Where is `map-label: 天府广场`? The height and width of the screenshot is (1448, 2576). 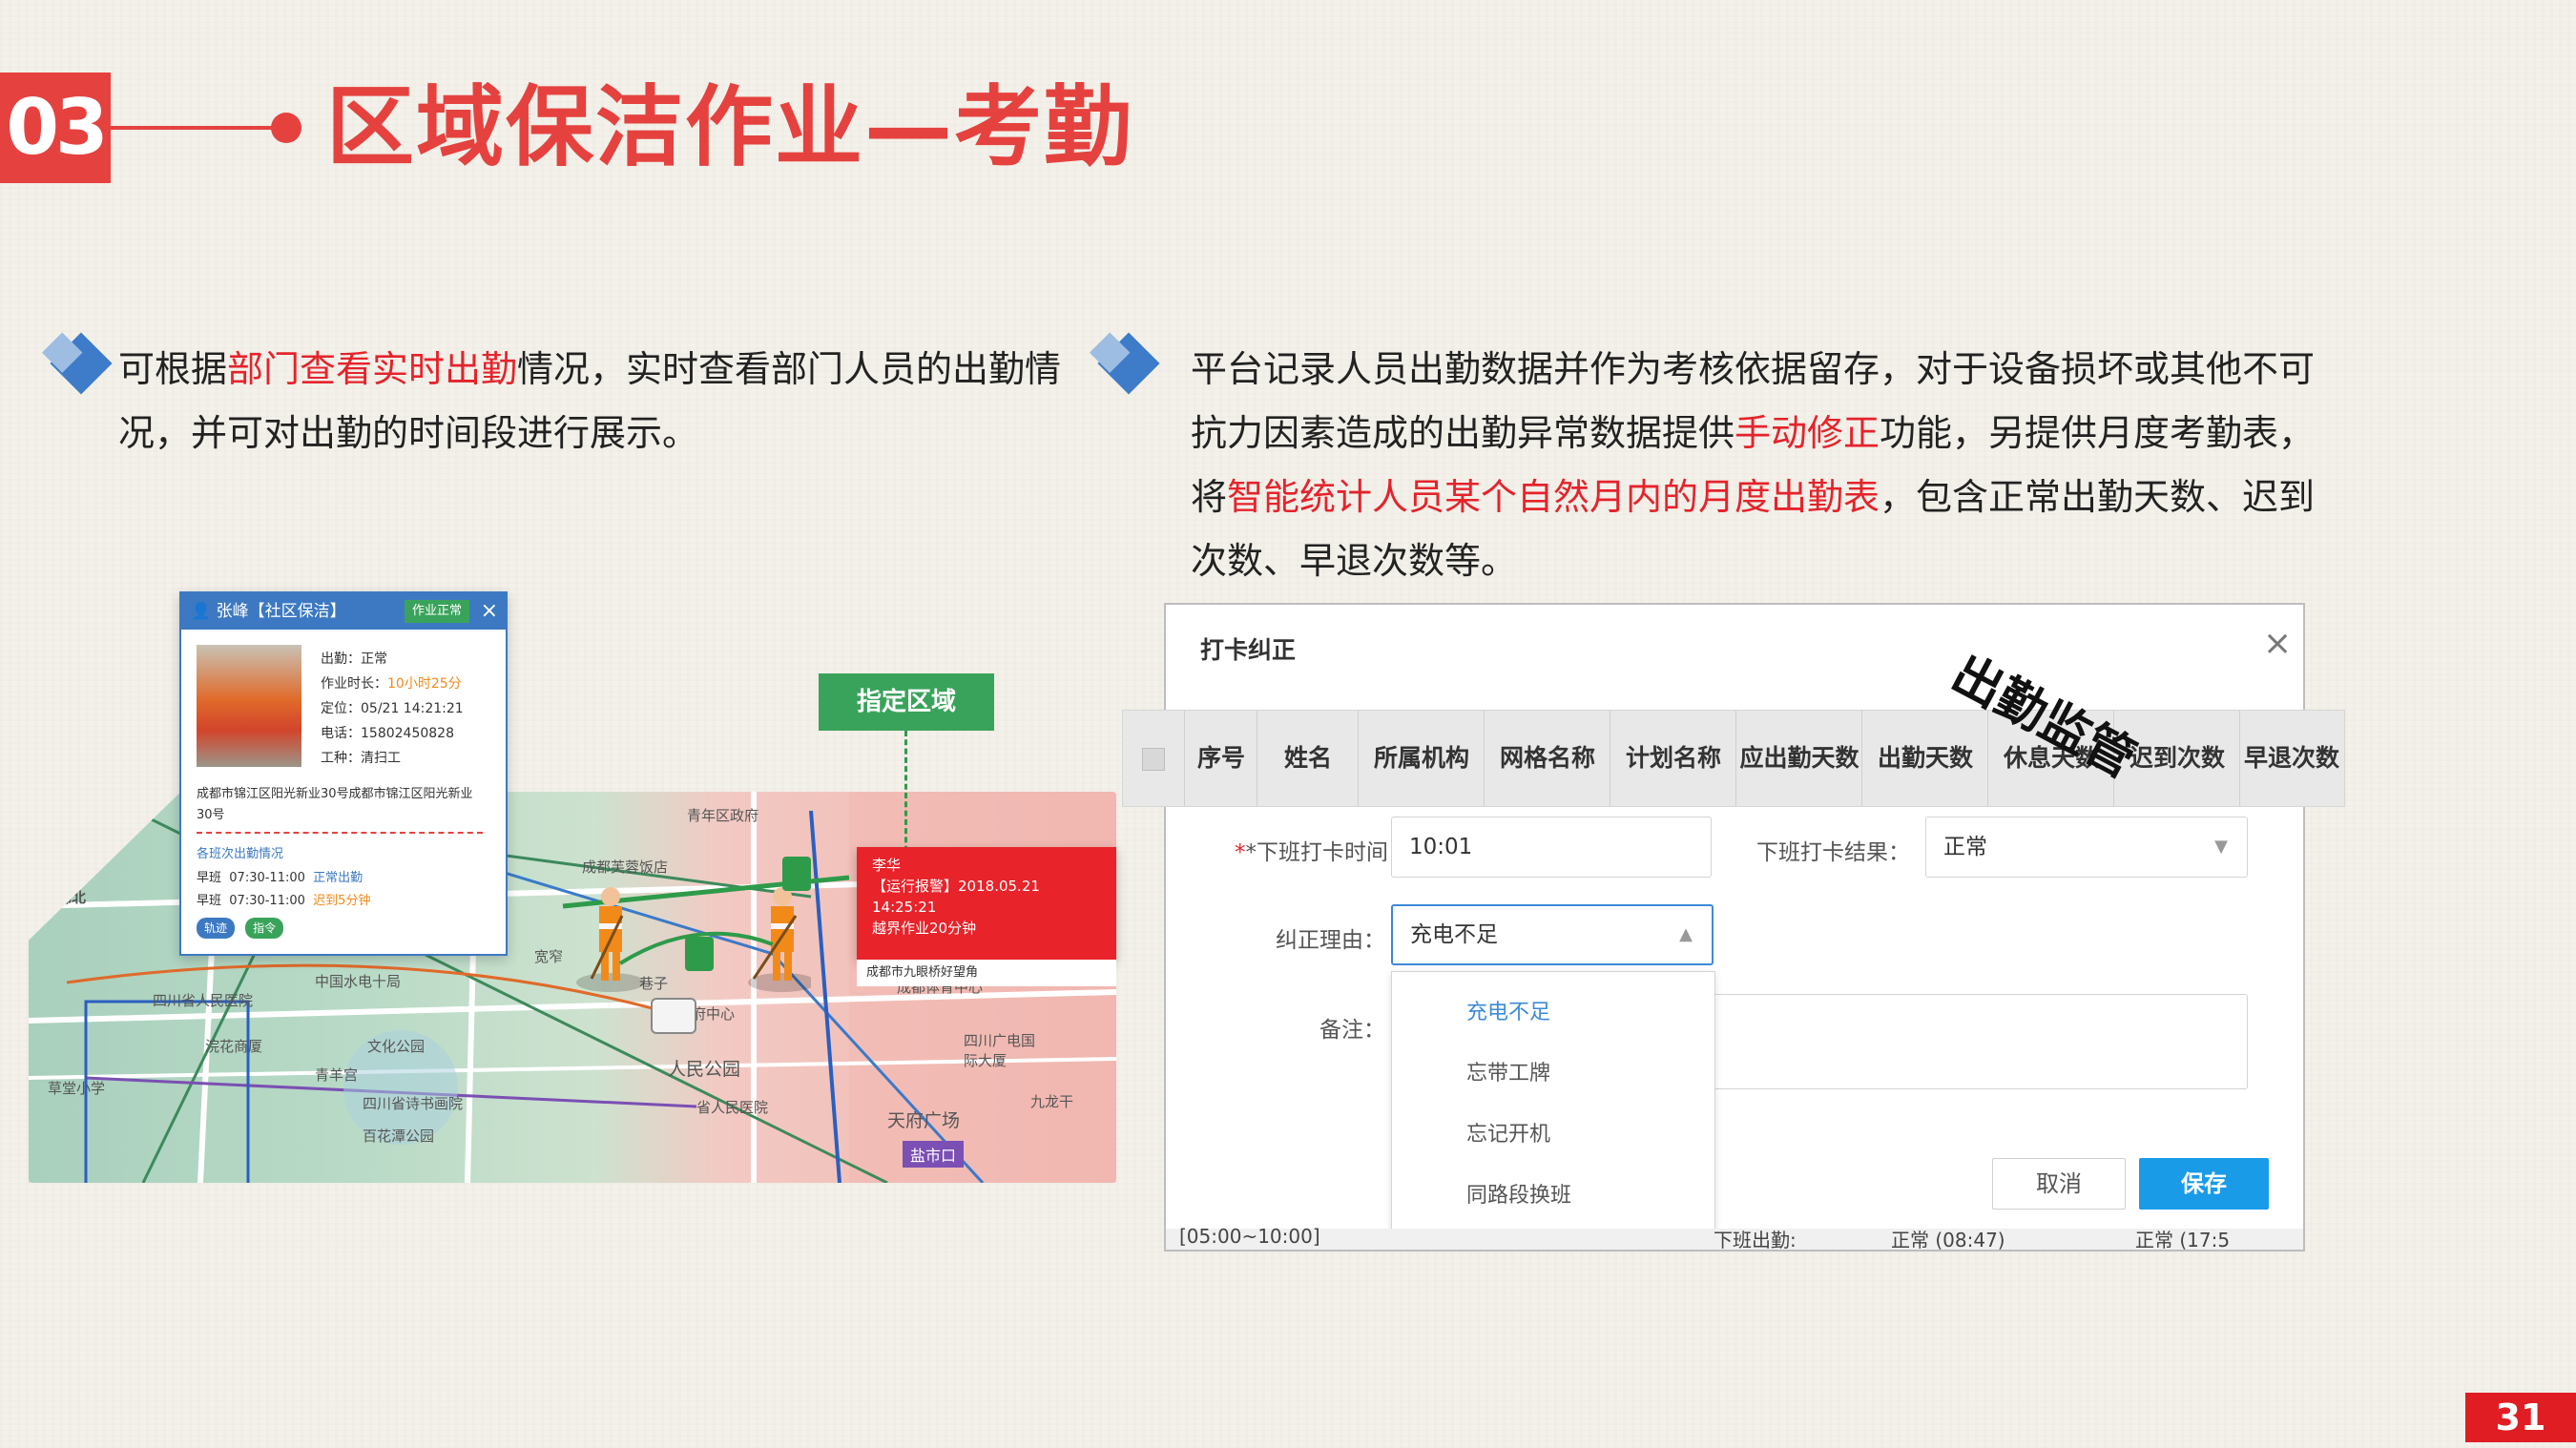 map-label: 天府广场 is located at coordinates (924, 1120).